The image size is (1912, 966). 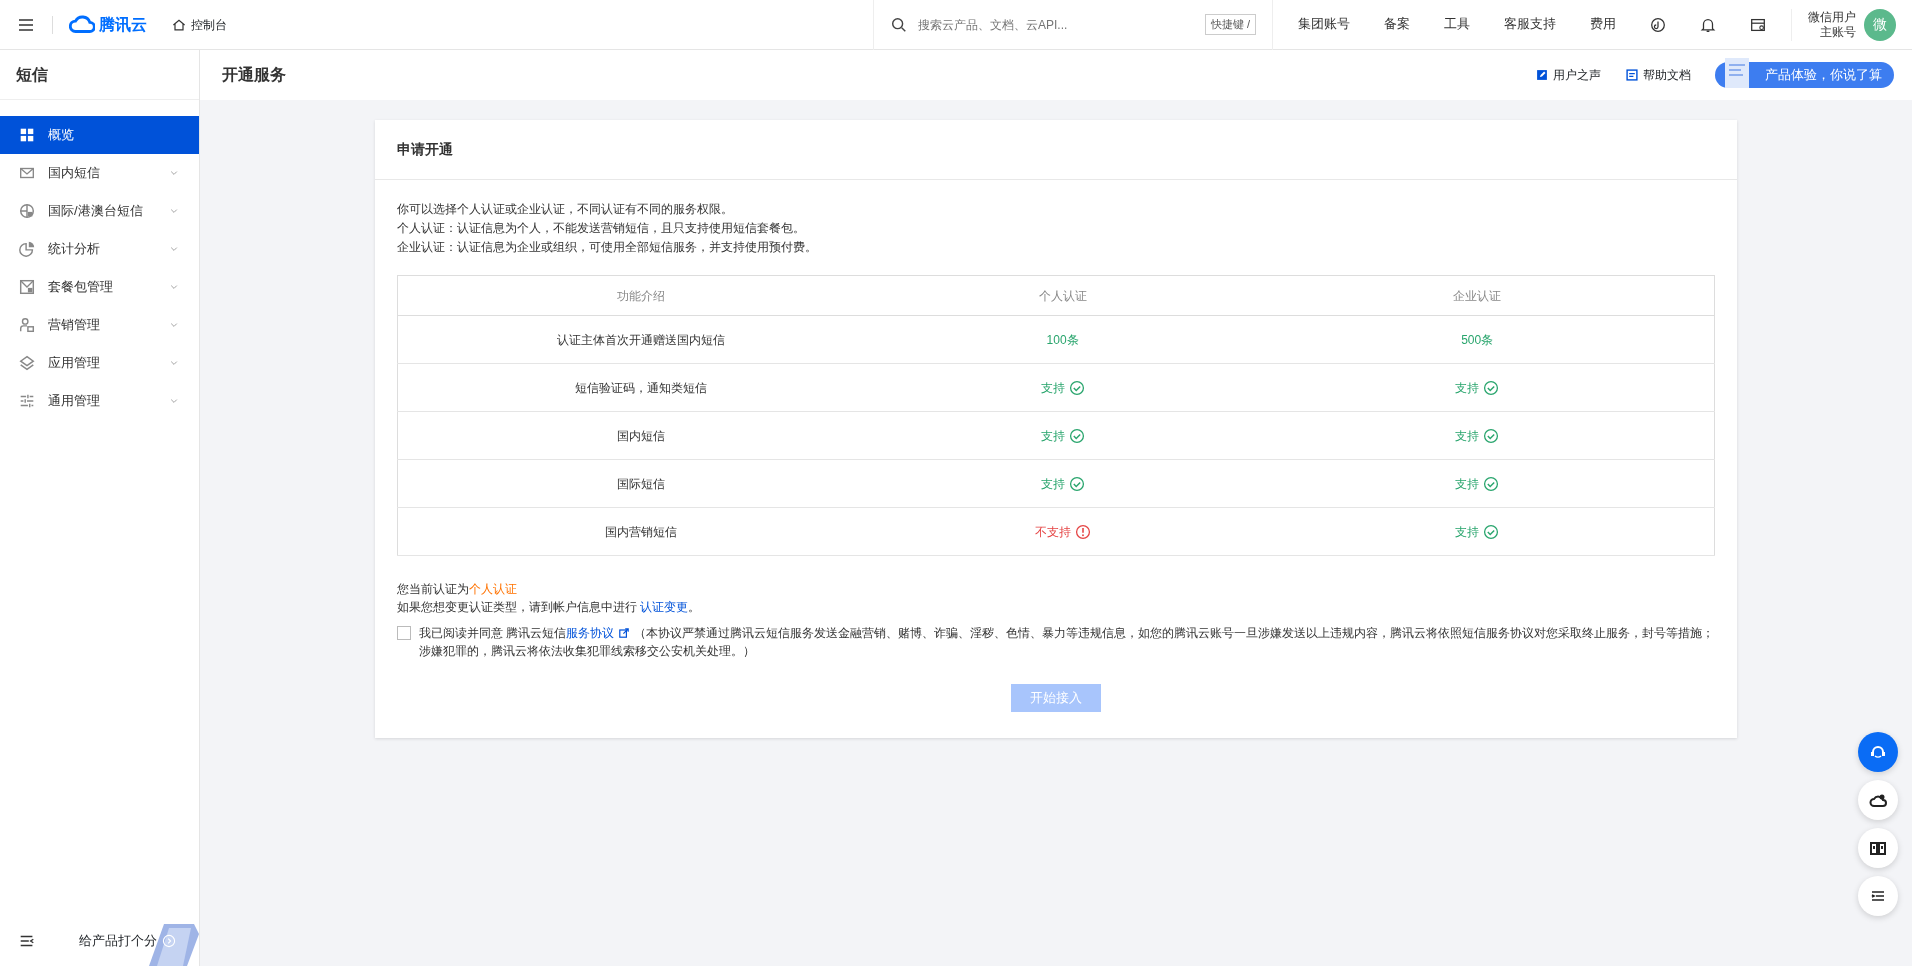 What do you see at coordinates (1477, 340) in the screenshot?
I see `status-text: 500条` at bounding box center [1477, 340].